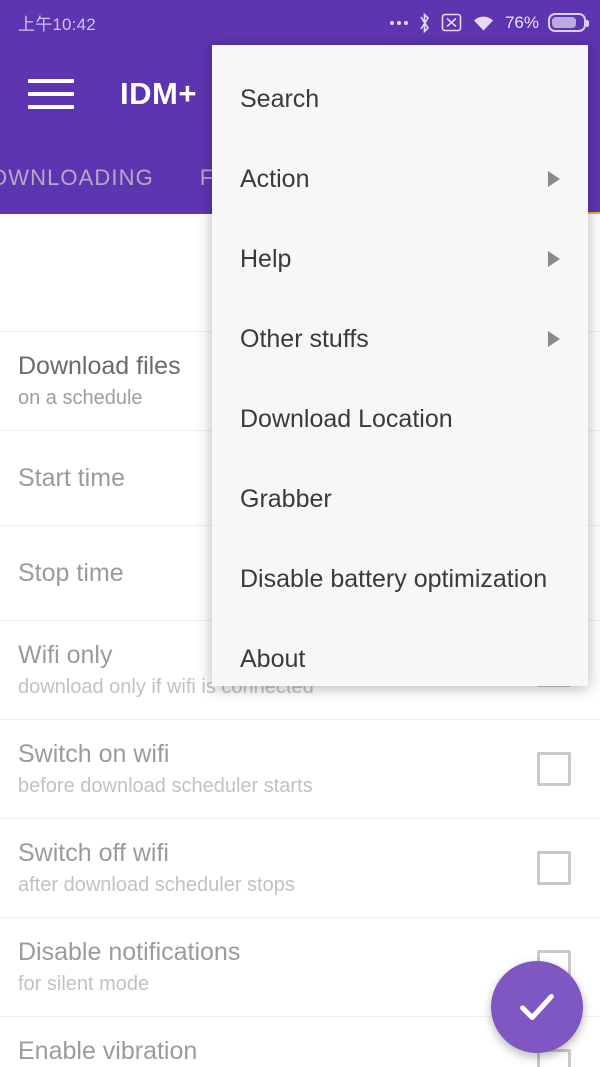 The width and height of the screenshot is (600, 1067). What do you see at coordinates (156, 885) in the screenshot?
I see `list-item-subtitle: after download scheduler stops` at bounding box center [156, 885].